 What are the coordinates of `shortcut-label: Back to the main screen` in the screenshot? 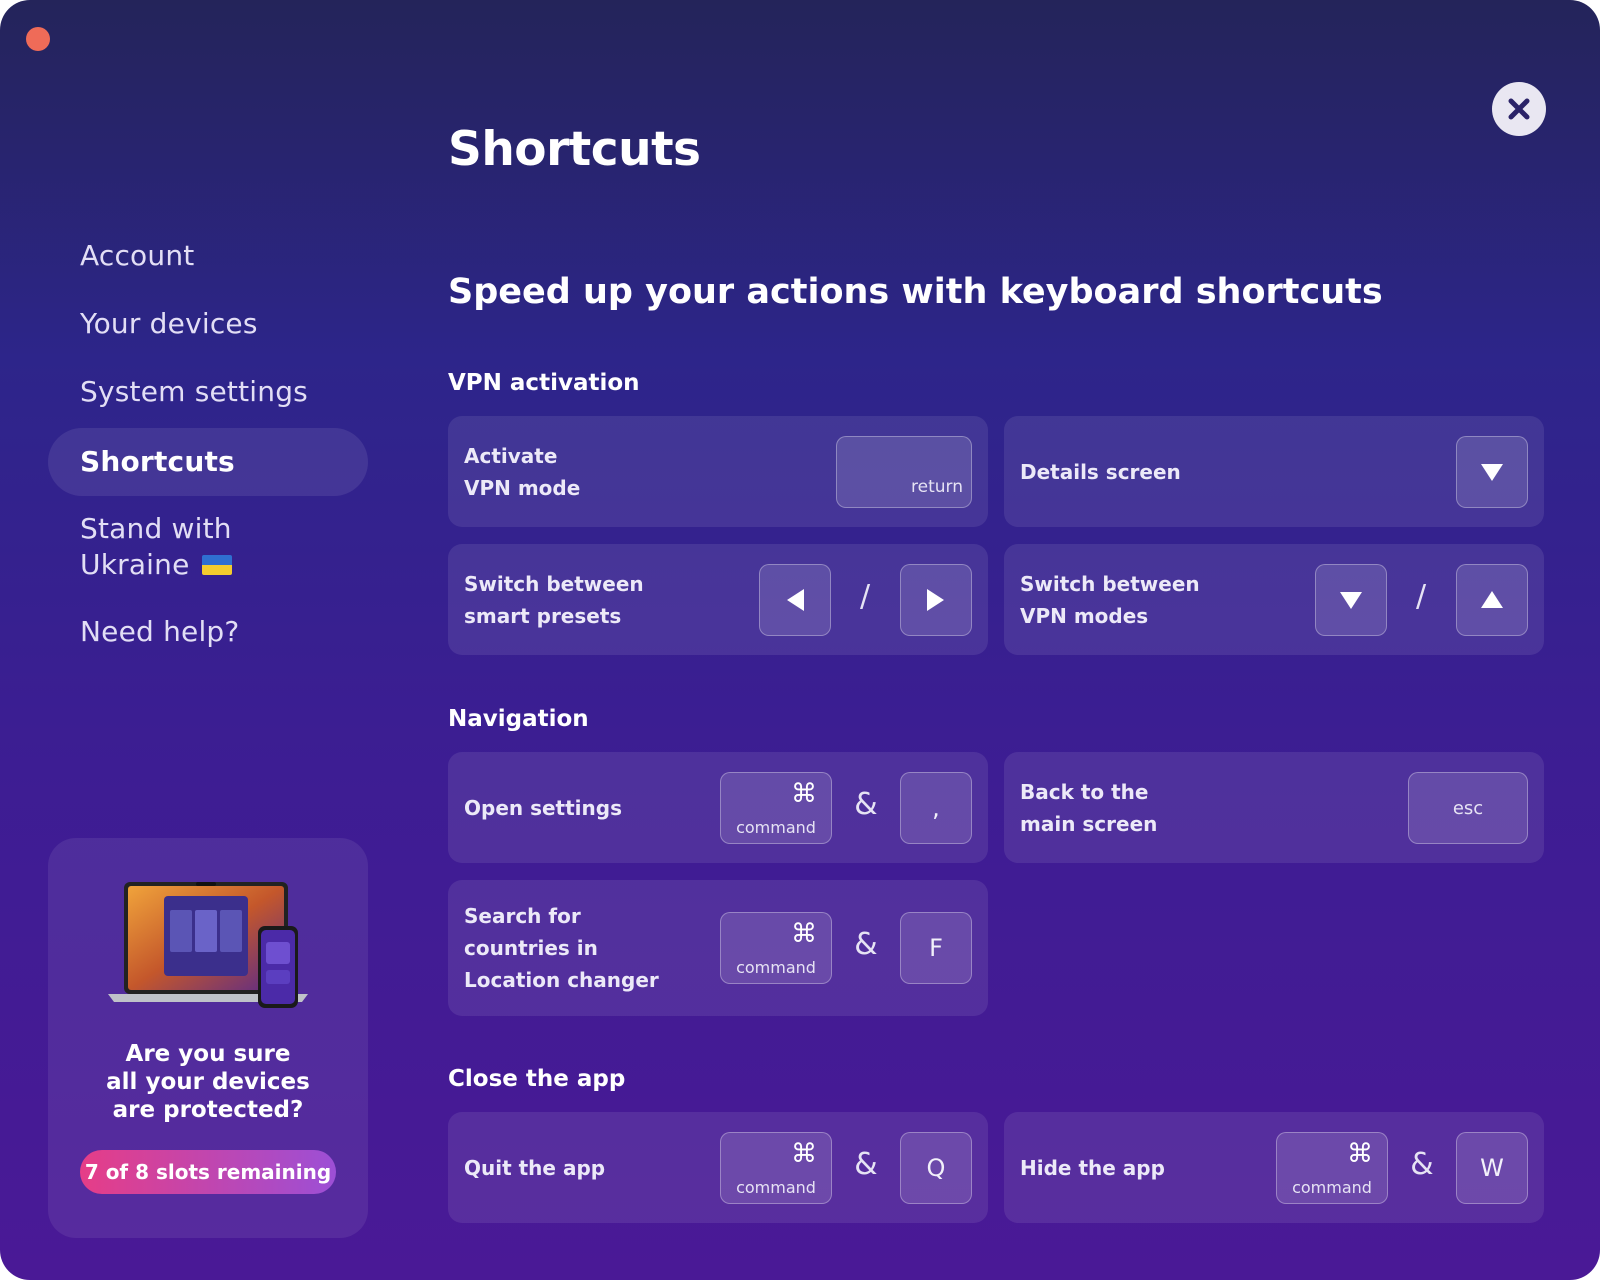 It's located at (1089, 807).